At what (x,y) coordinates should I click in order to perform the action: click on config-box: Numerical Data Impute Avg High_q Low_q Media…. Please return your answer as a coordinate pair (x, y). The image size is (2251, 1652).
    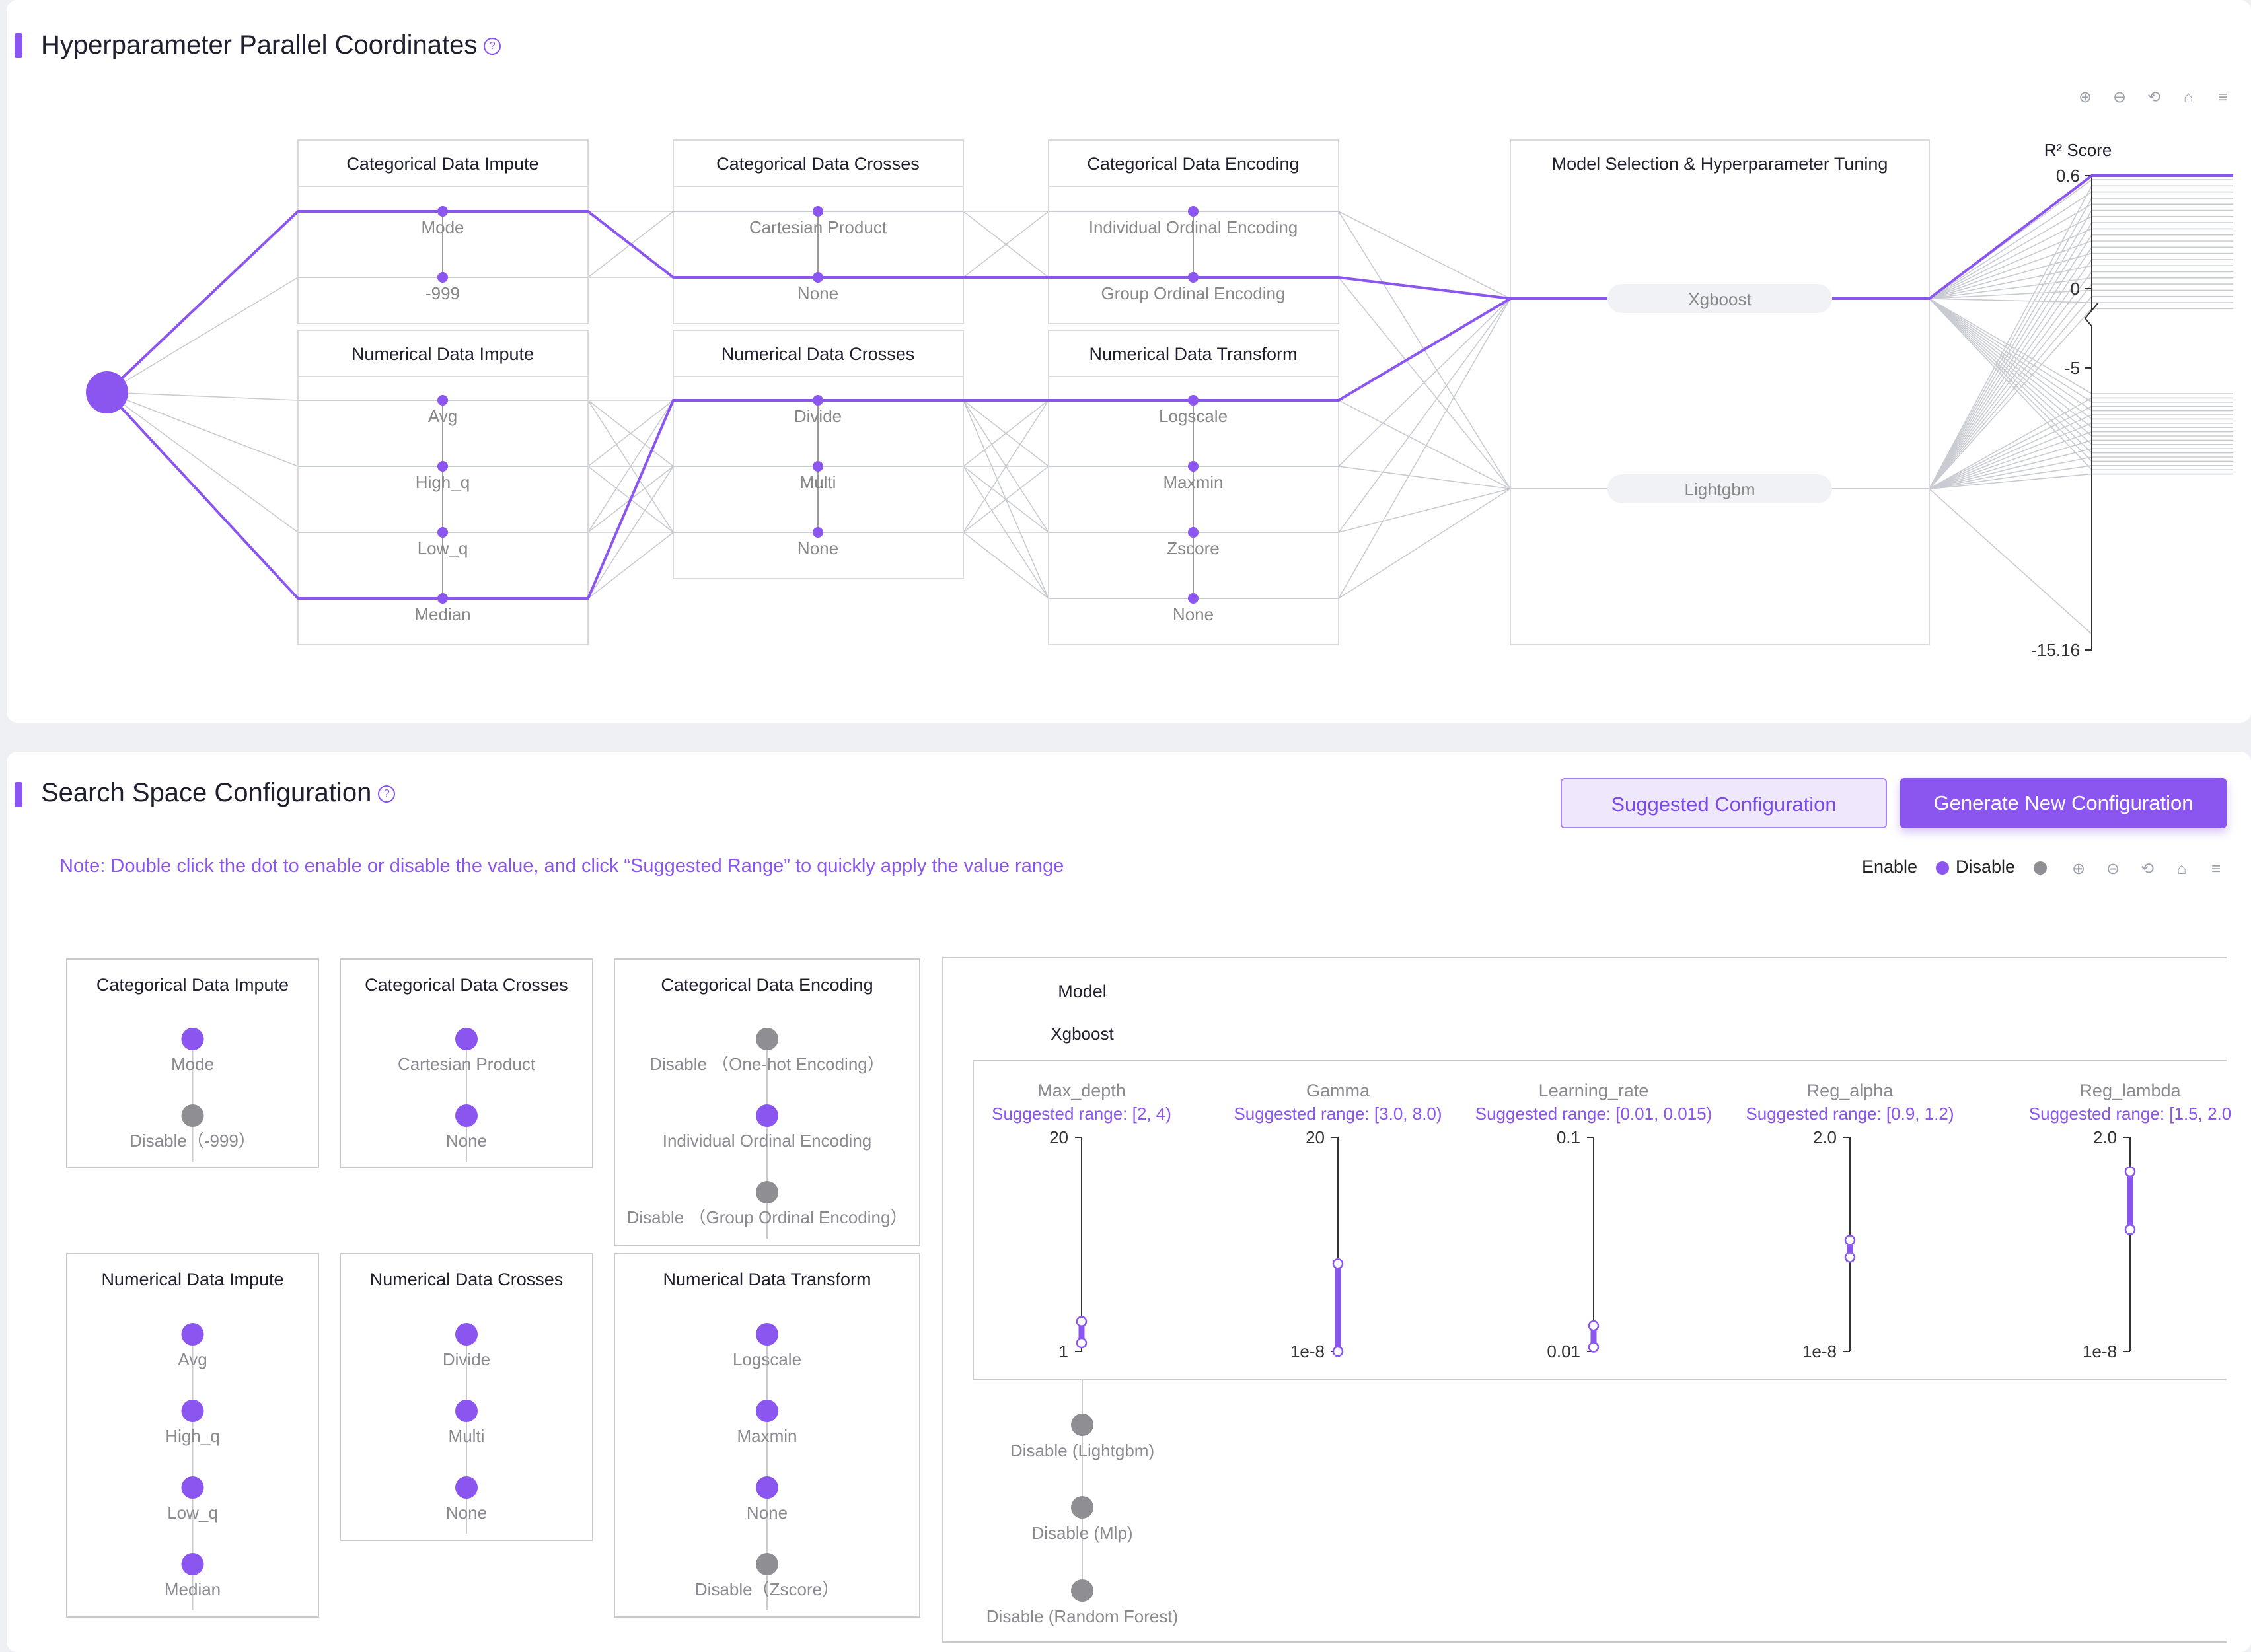
    Looking at the image, I should click on (192, 1436).